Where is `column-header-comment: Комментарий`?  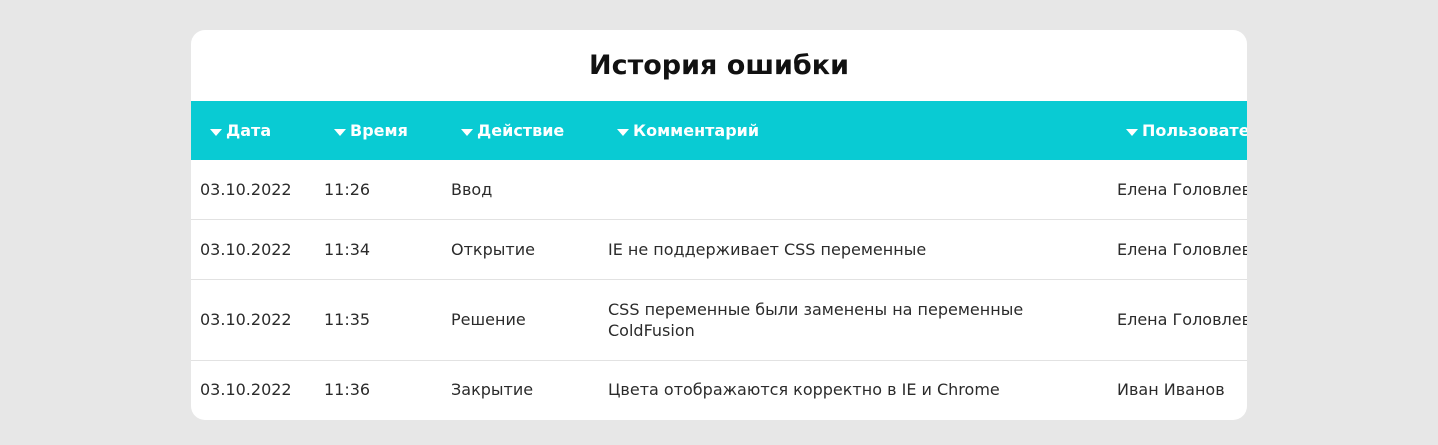 column-header-comment: Комментарий is located at coordinates (862, 130).